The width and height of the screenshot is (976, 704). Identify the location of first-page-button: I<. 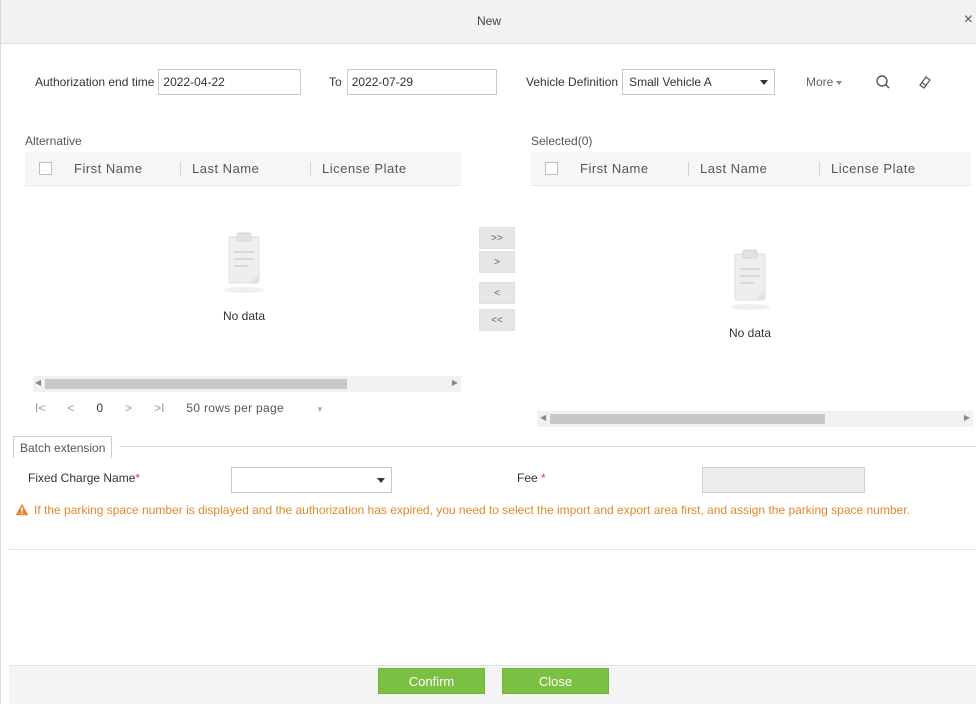
(40, 408).